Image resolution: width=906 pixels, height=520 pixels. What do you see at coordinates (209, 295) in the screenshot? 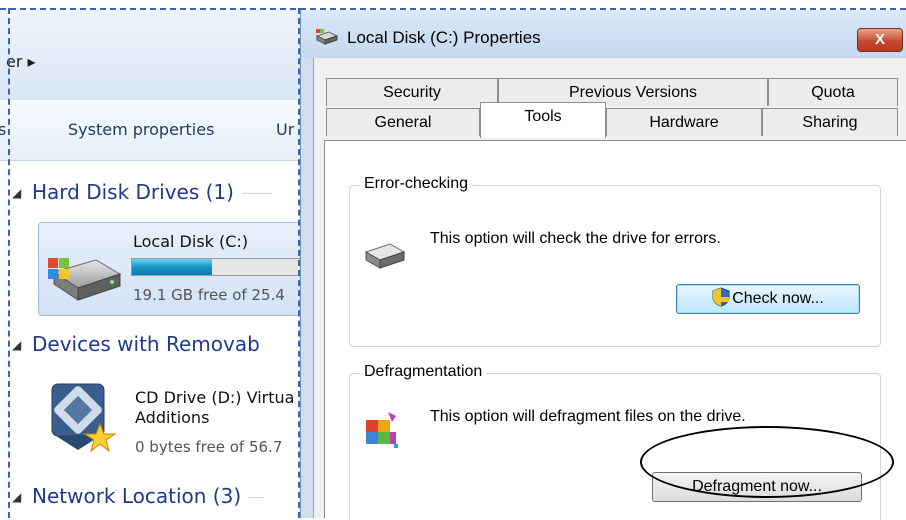
I see `local-disk-free-space: 19.1 GB free of 25.4` at bounding box center [209, 295].